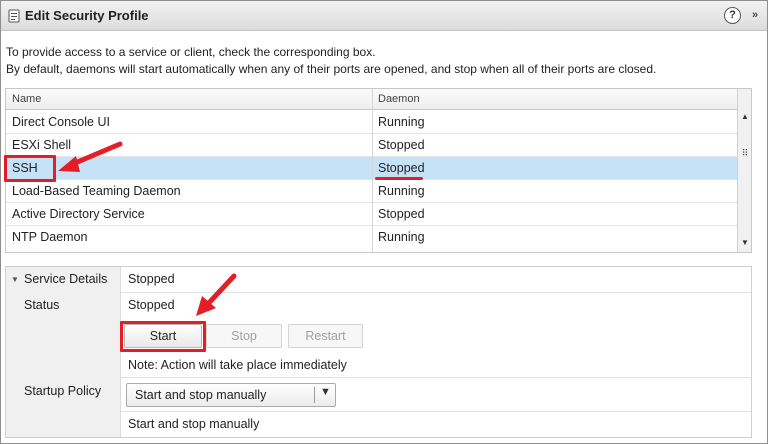 This screenshot has height=444, width=768. Describe the element at coordinates (63, 352) in the screenshot. I see `details-label-column` at that location.